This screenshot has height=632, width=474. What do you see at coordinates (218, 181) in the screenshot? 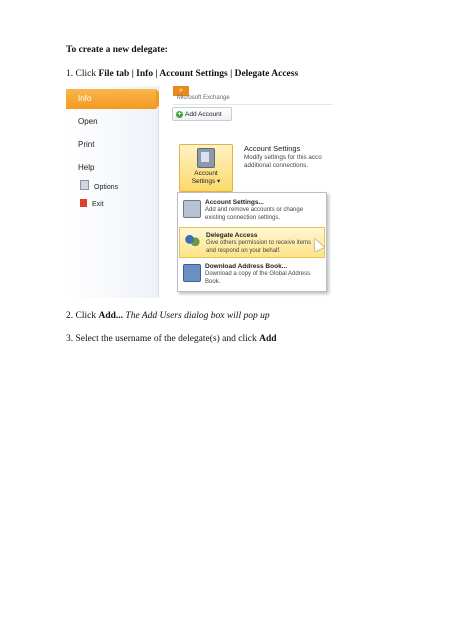
I see `chevron-down-icon: ▾` at bounding box center [218, 181].